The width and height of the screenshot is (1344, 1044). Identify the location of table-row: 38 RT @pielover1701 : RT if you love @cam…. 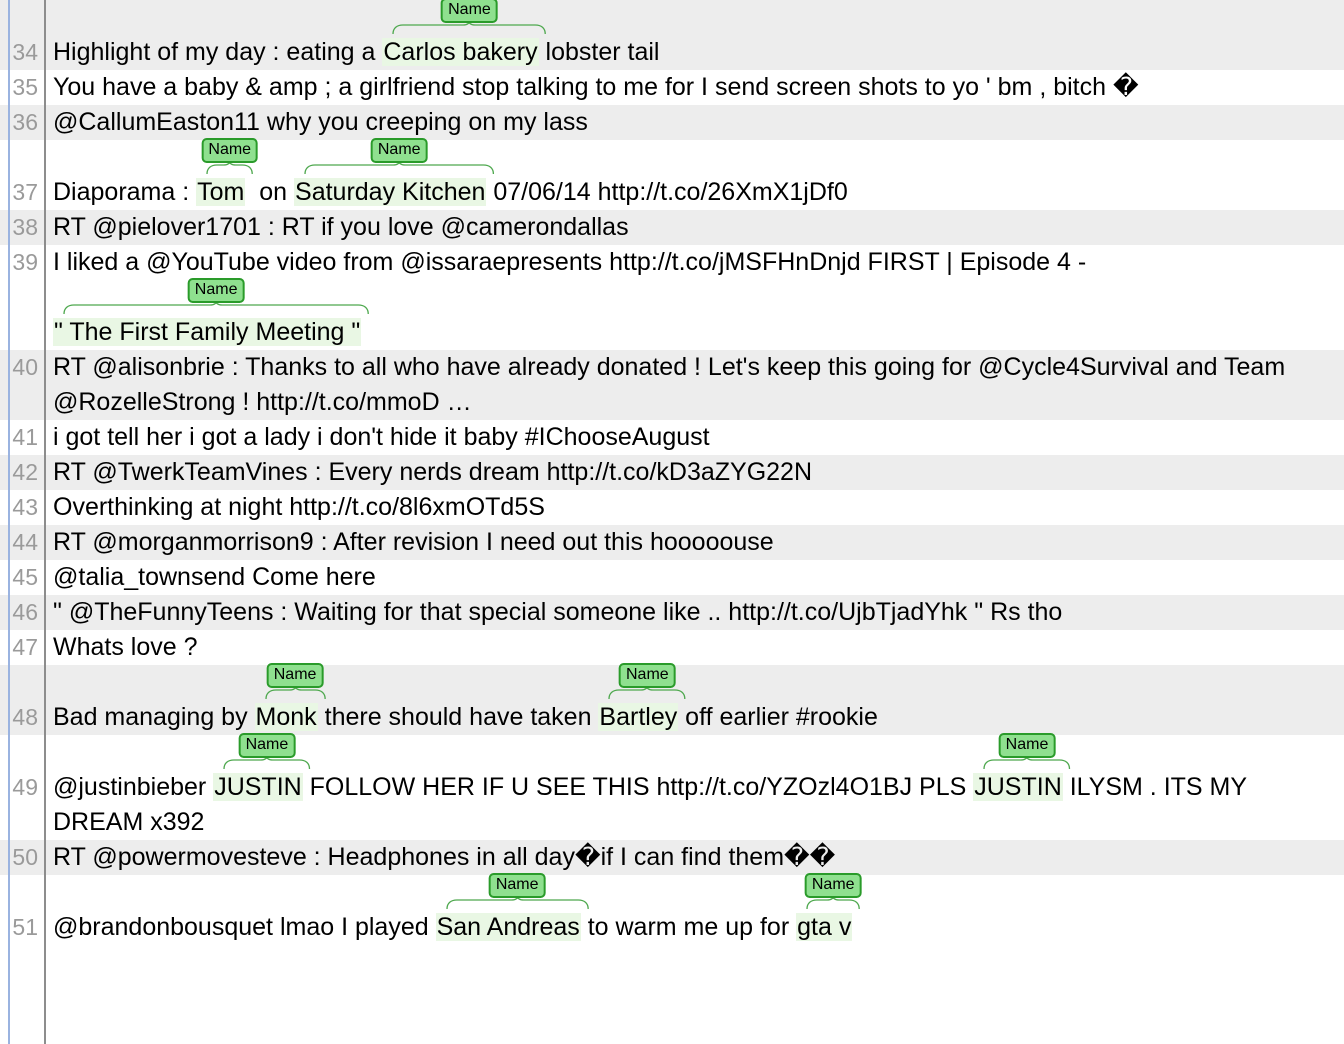
(672, 227).